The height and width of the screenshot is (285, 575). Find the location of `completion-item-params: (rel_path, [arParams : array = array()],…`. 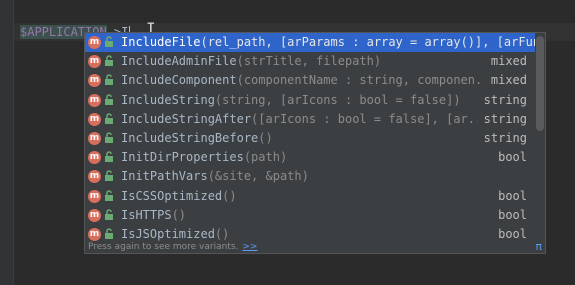

completion-item-params: (rel_path, [arParams : array = array()],… is located at coordinates (367, 42).